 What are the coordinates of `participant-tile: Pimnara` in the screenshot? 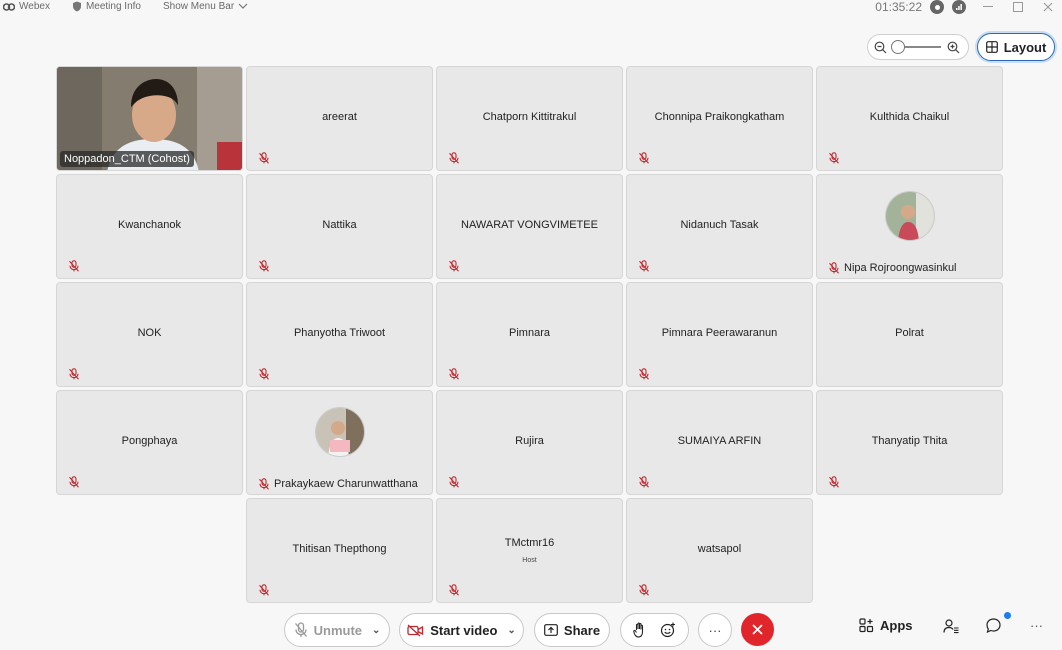 It's located at (529, 334).